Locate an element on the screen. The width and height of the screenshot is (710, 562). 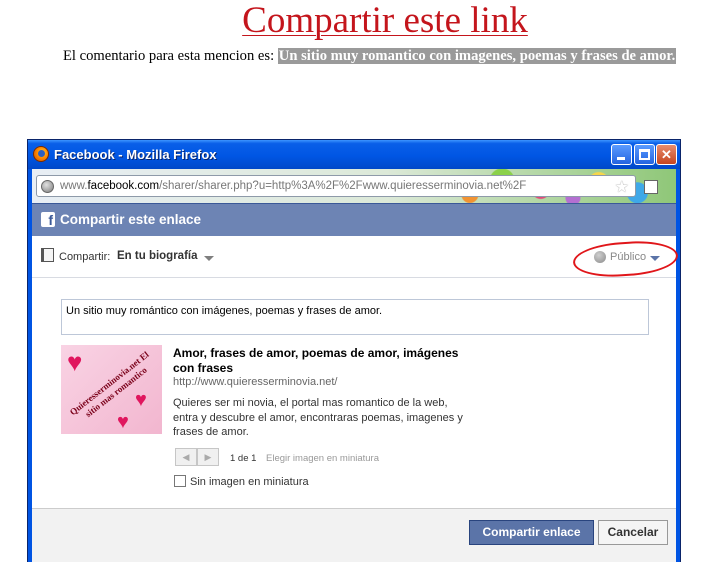
no-thumbnail-label: Sin imagen en miniatura is located at coordinates (249, 482).